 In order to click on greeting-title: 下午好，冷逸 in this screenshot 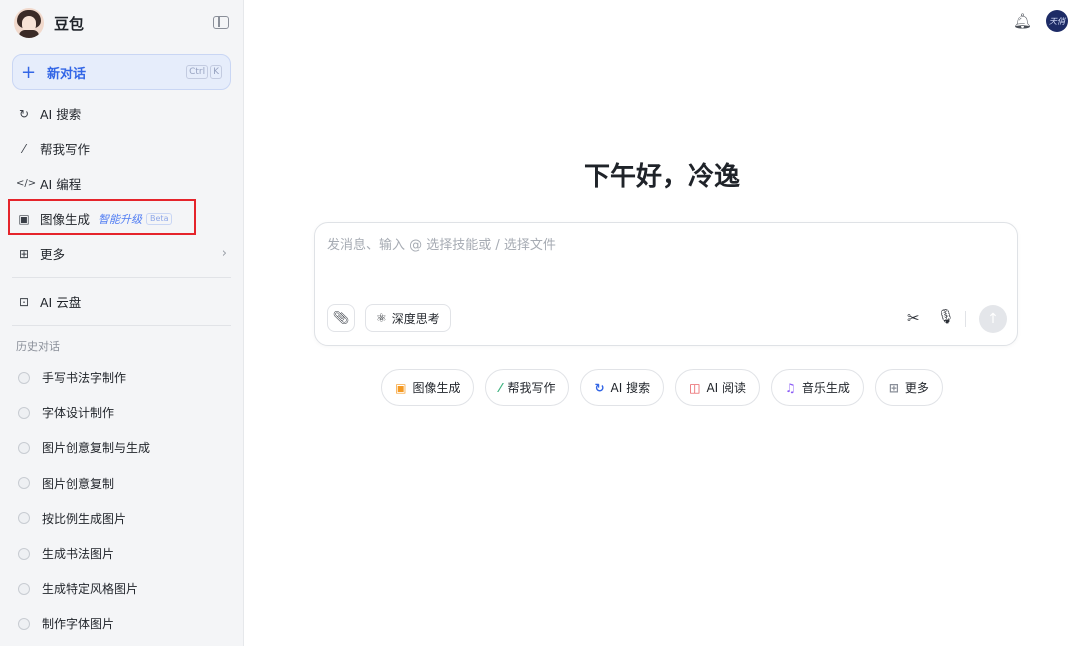, I will do `click(661, 177)`.